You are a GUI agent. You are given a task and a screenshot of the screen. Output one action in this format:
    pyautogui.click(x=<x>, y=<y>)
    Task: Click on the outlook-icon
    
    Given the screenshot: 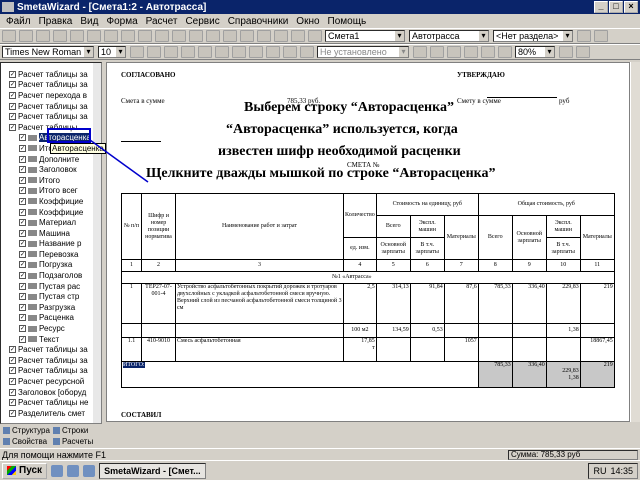 What is the action you would take?
    pyautogui.click(x=89, y=470)
    